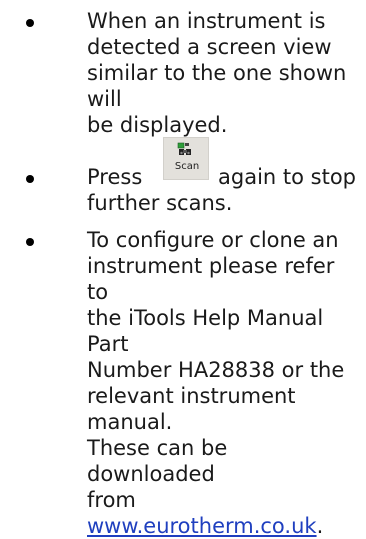  I want to click on scan-button-label: Scan, so click(187, 166).